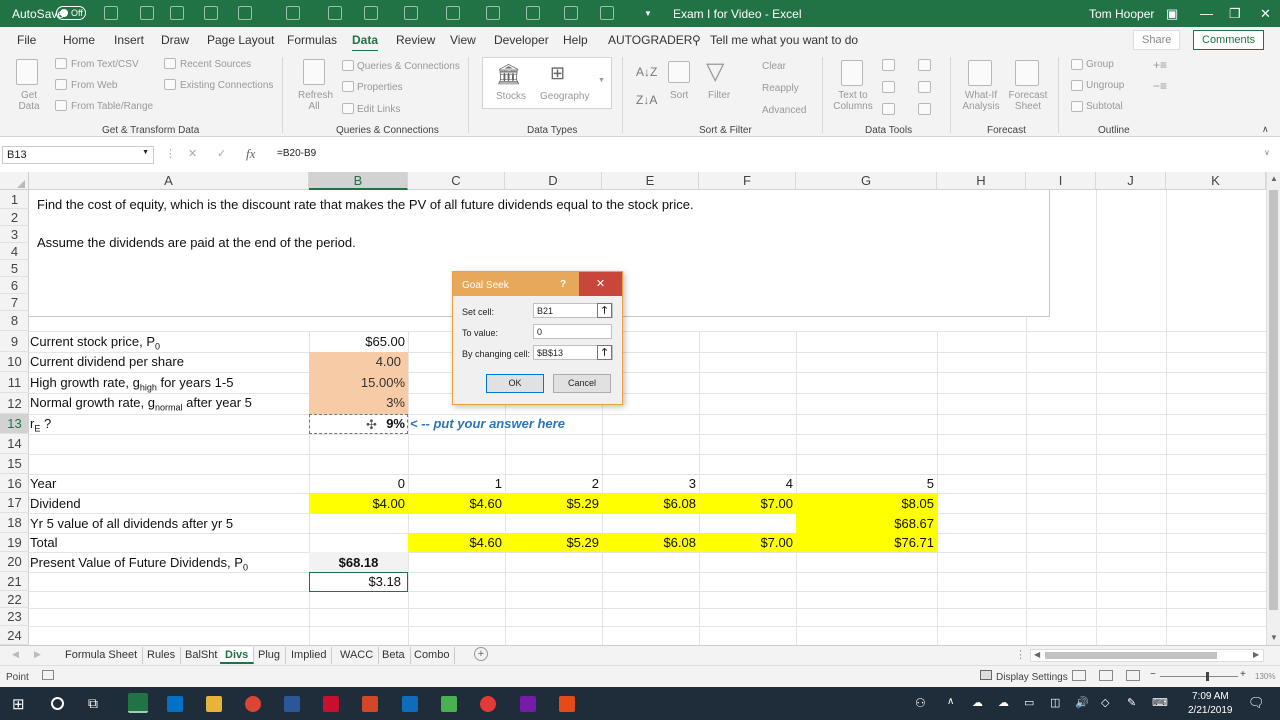 Image resolution: width=1280 pixels, height=720 pixels. What do you see at coordinates (14, 341) in the screenshot?
I see `row-header: 9` at bounding box center [14, 341].